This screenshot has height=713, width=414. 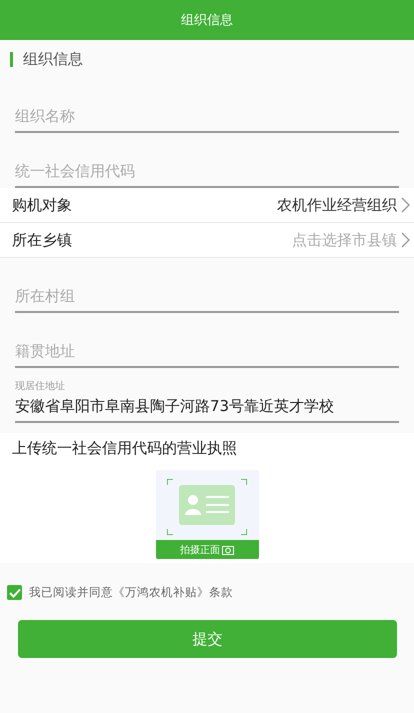 What do you see at coordinates (42, 205) in the screenshot?
I see `row-label: 购机对象` at bounding box center [42, 205].